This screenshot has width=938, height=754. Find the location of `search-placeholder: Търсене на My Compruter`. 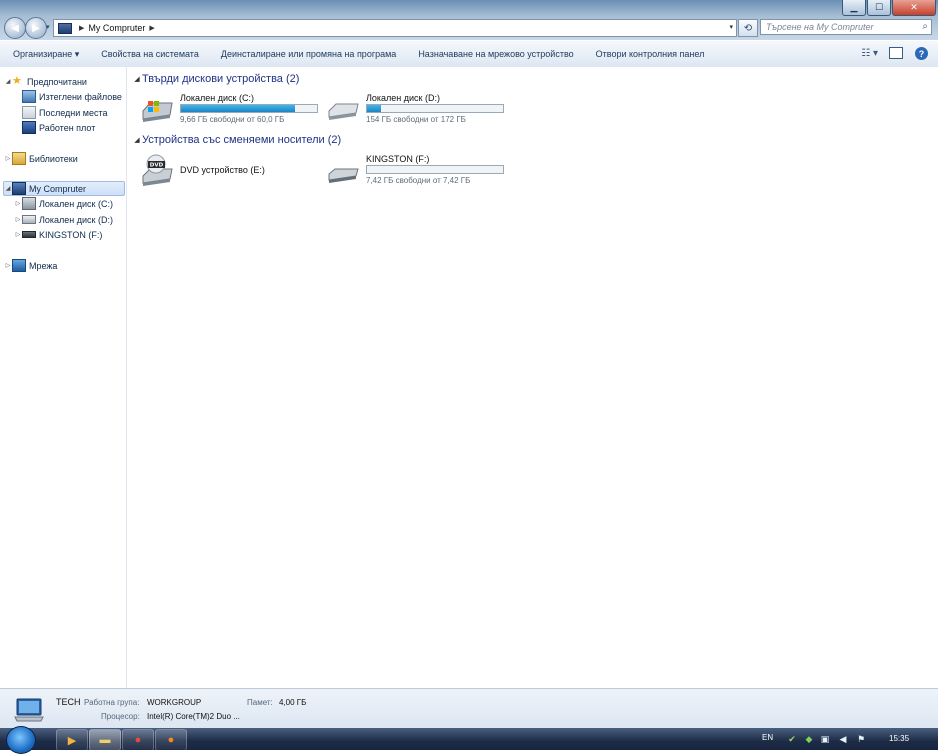

search-placeholder: Търсене на My Compruter is located at coordinates (820, 27).